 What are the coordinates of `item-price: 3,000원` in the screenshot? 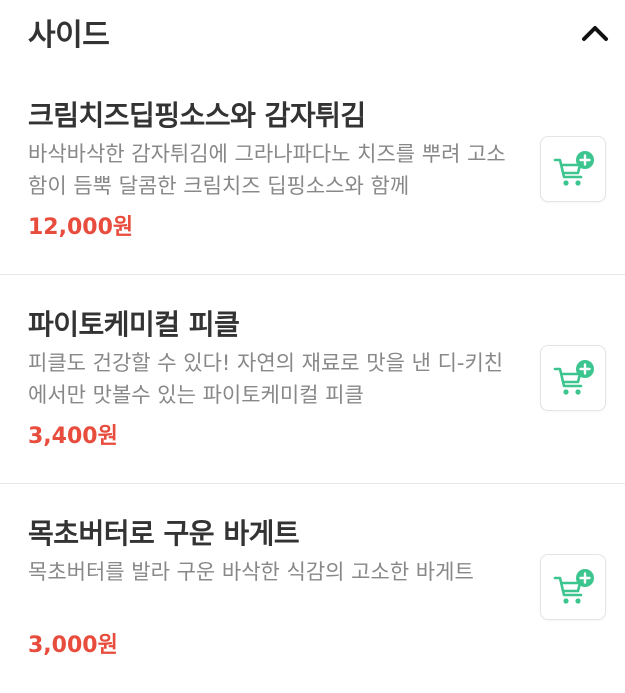 It's located at (73, 645).